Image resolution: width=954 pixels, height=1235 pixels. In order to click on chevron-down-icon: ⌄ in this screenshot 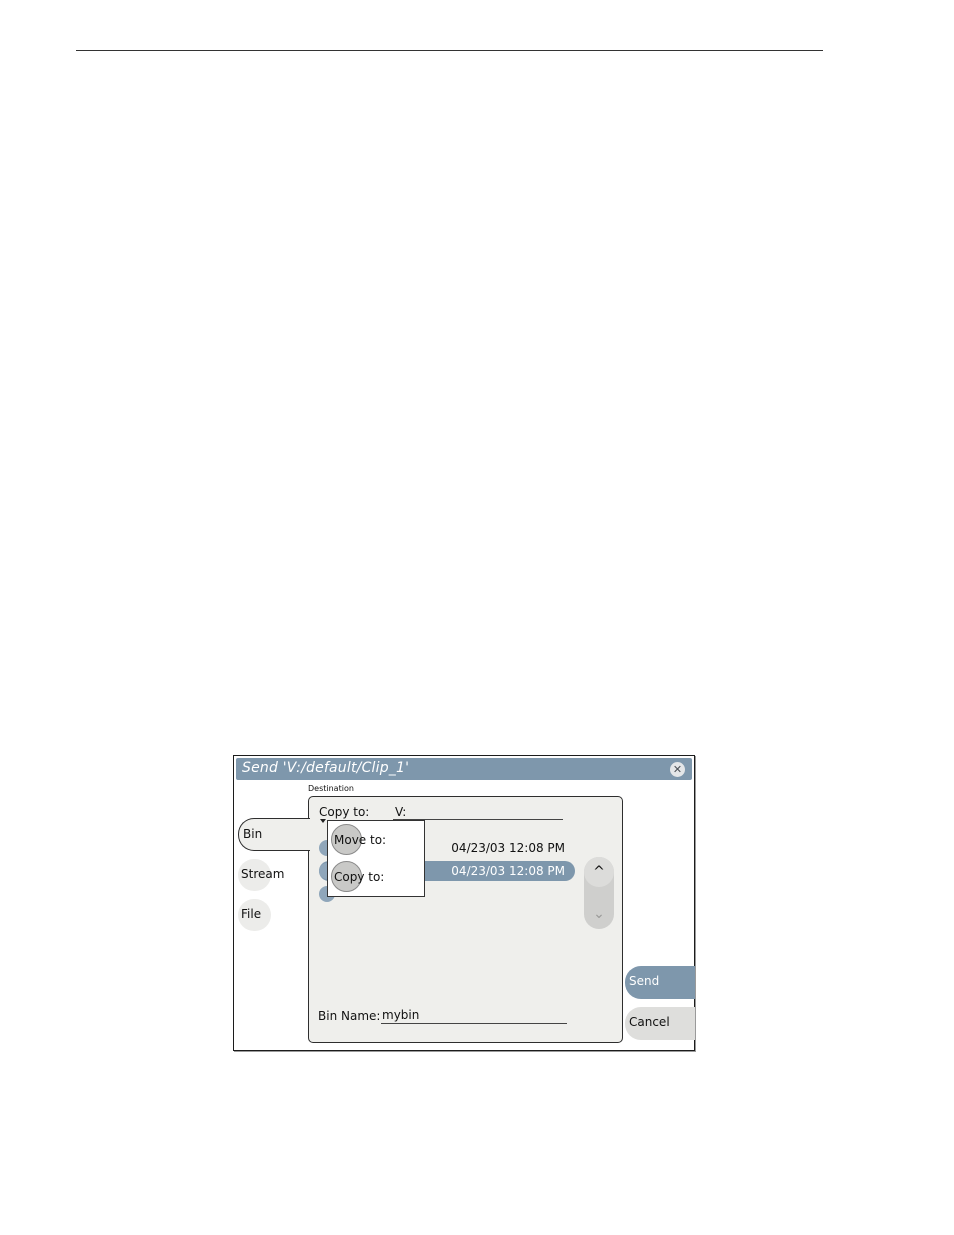, I will do `click(599, 914)`.